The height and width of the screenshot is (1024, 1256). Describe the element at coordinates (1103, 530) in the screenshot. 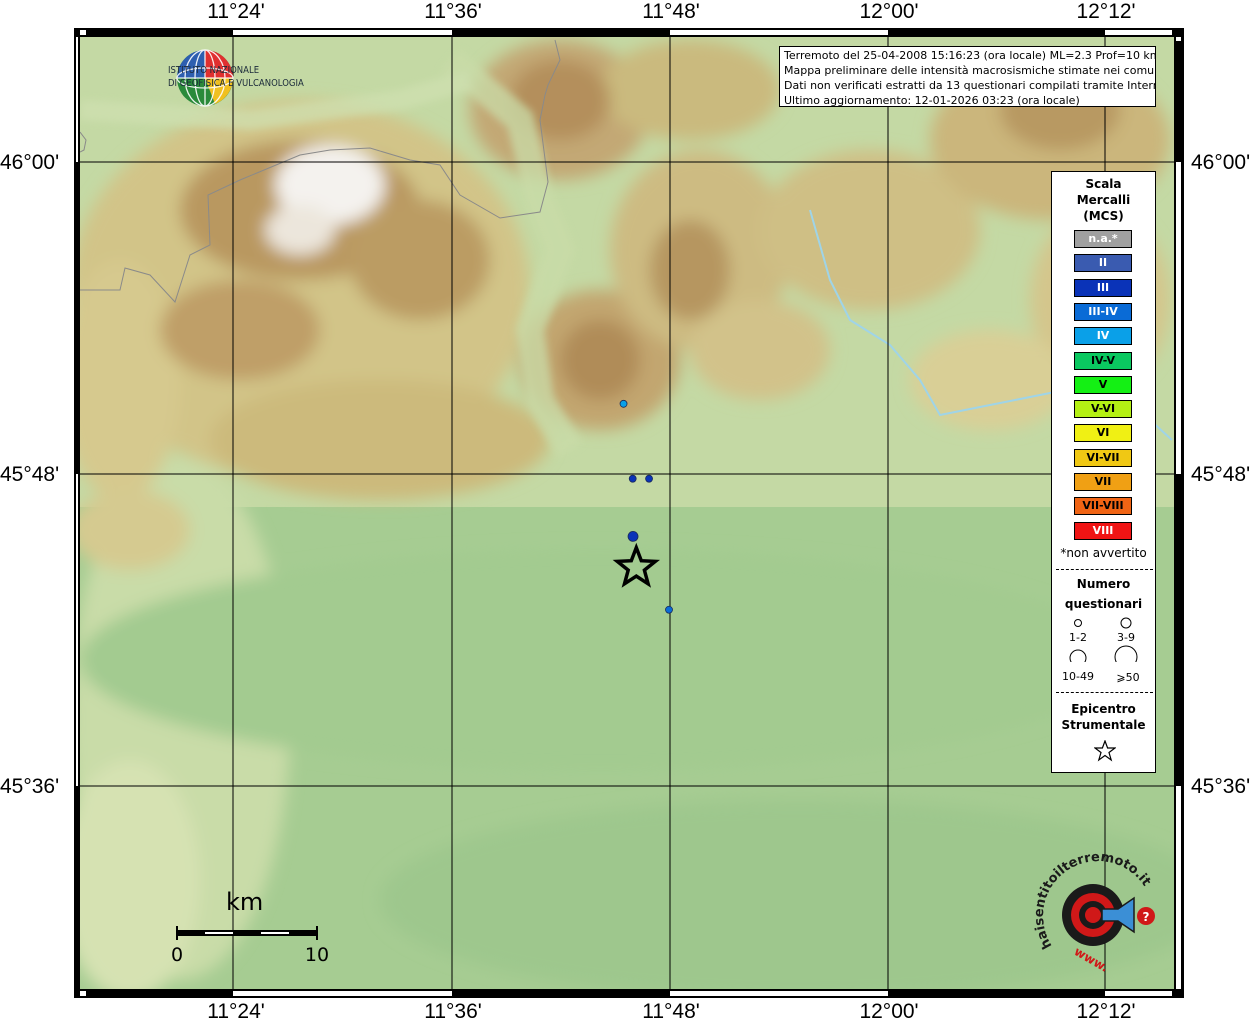

I see `legend-swatch: VIII` at that location.